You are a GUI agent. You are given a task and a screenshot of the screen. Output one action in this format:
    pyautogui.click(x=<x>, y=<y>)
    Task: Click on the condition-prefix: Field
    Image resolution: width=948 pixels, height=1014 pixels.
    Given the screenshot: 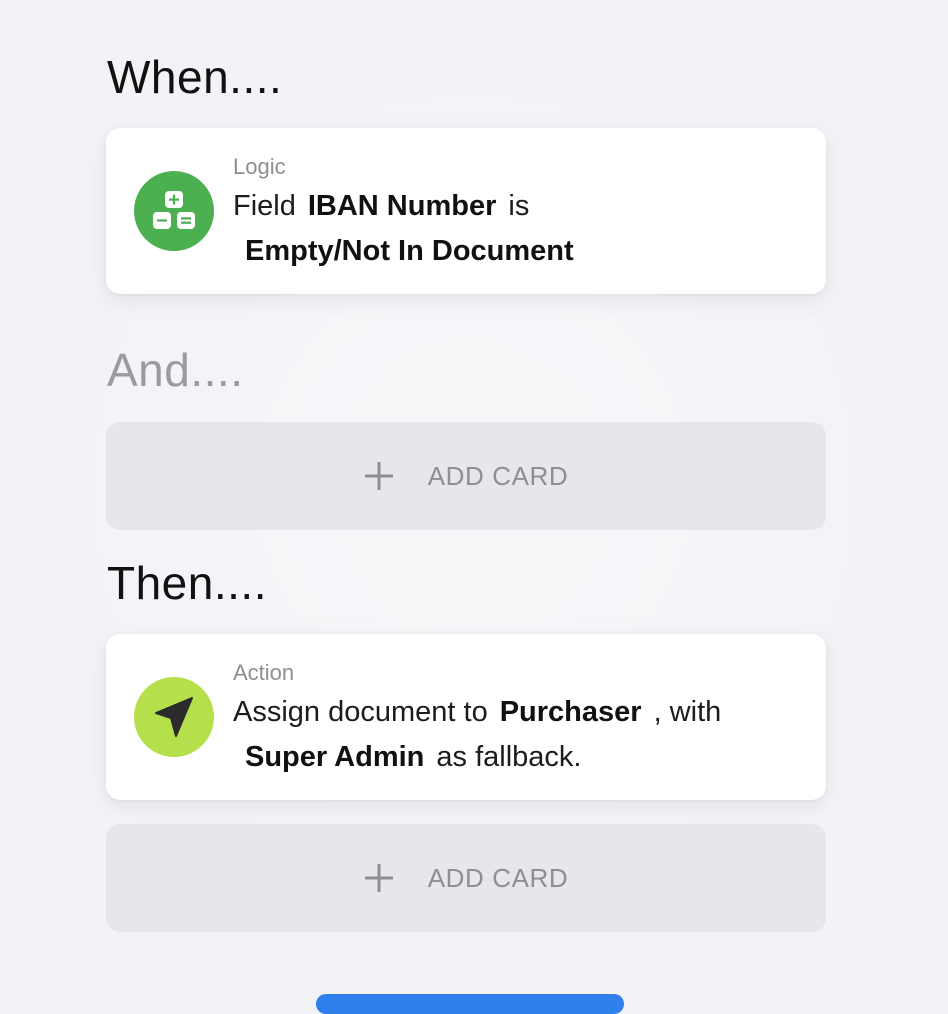 What is the action you would take?
    pyautogui.click(x=264, y=206)
    